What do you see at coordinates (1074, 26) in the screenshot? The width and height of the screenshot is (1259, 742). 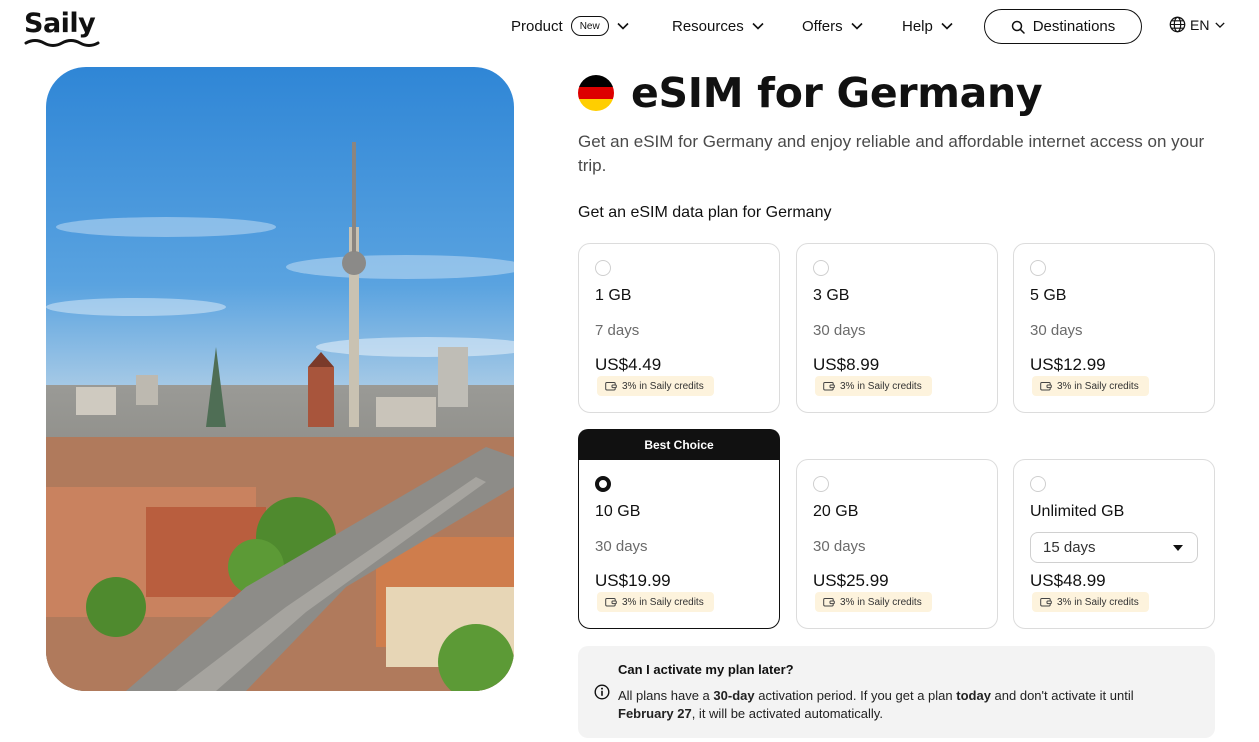 I see `destinations-label: Destinations` at bounding box center [1074, 26].